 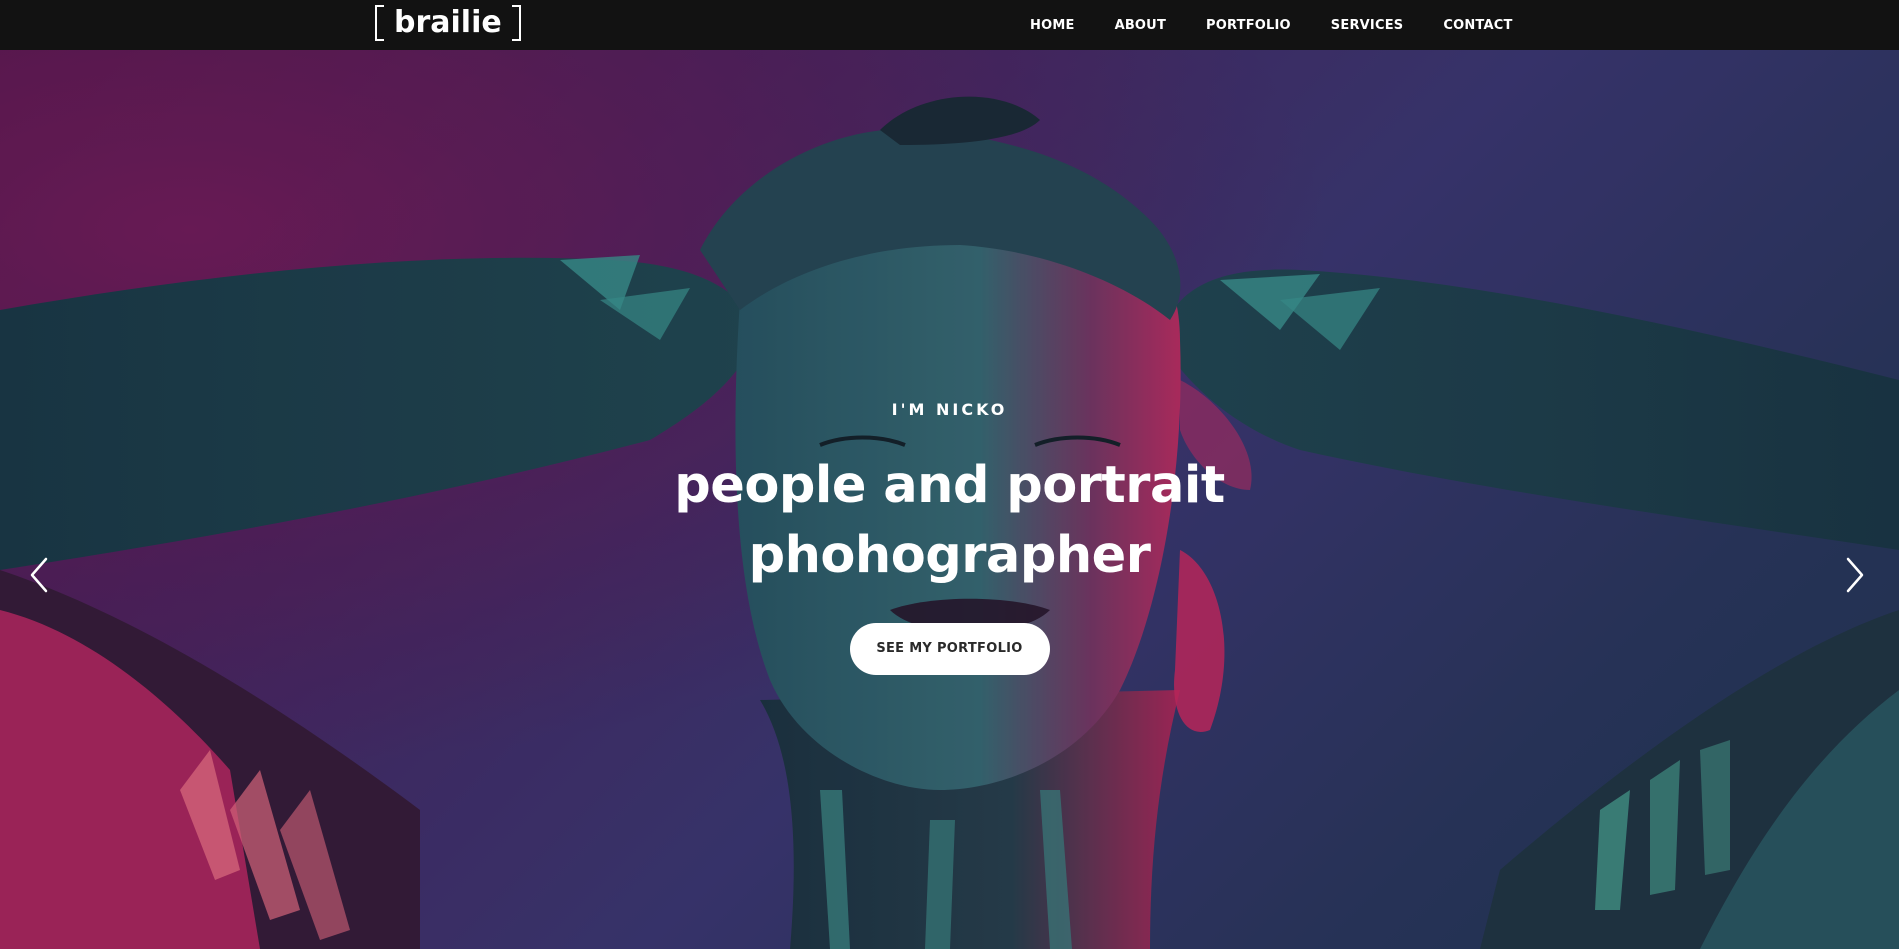 What do you see at coordinates (516, 23) in the screenshot?
I see `logo-right-bracket` at bounding box center [516, 23].